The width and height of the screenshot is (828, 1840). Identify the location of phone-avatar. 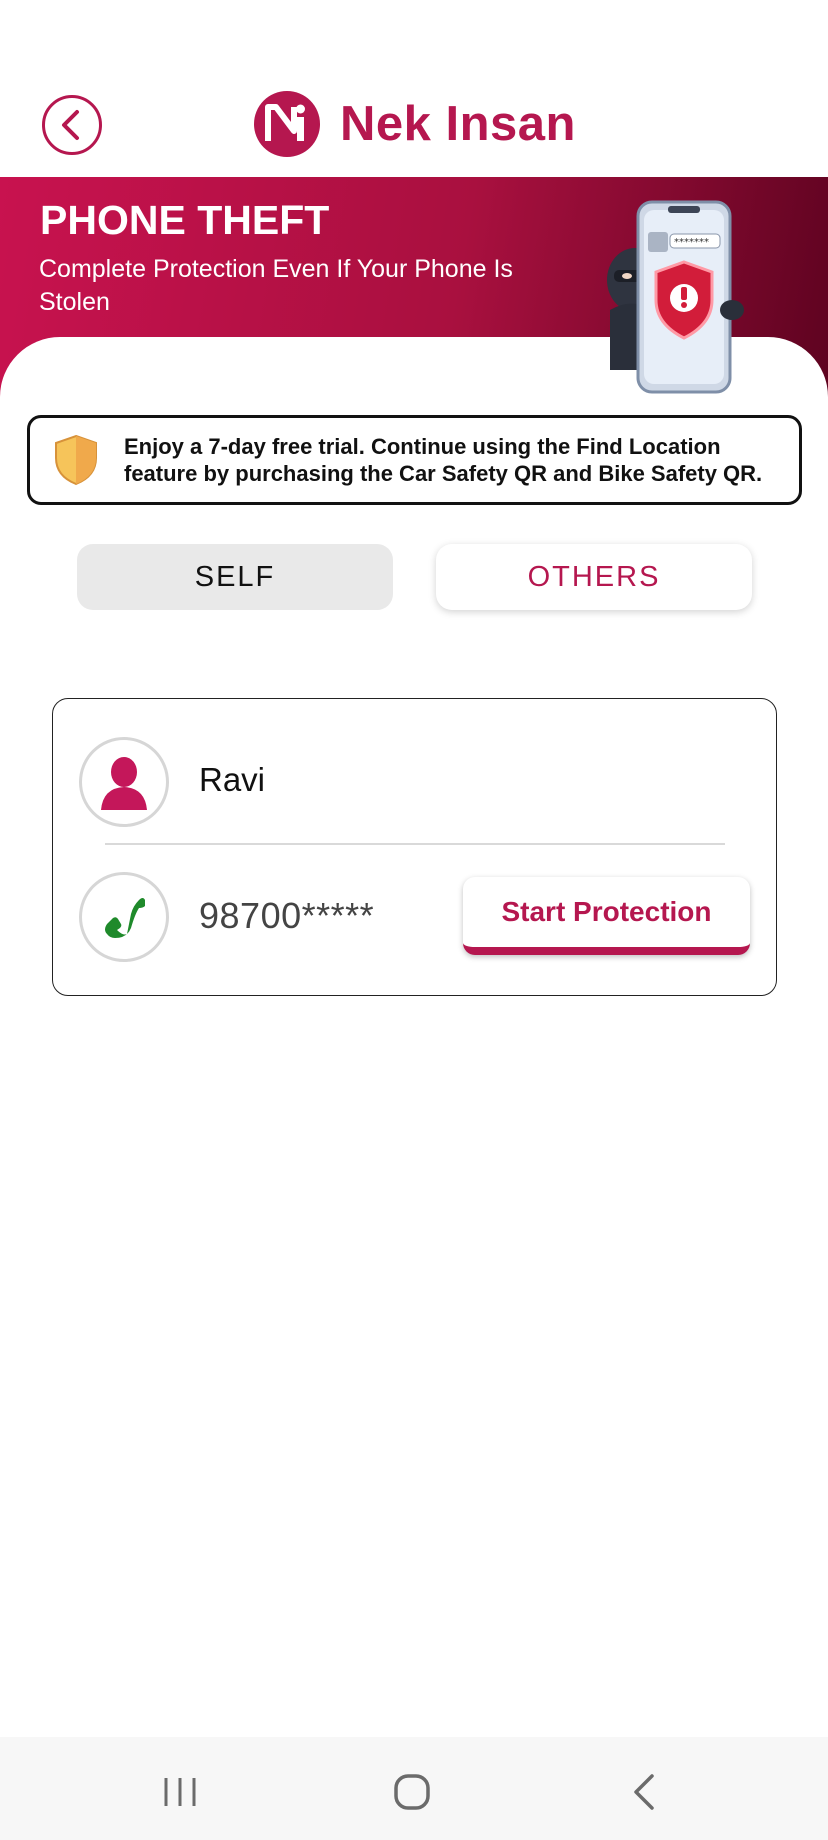
(124, 917).